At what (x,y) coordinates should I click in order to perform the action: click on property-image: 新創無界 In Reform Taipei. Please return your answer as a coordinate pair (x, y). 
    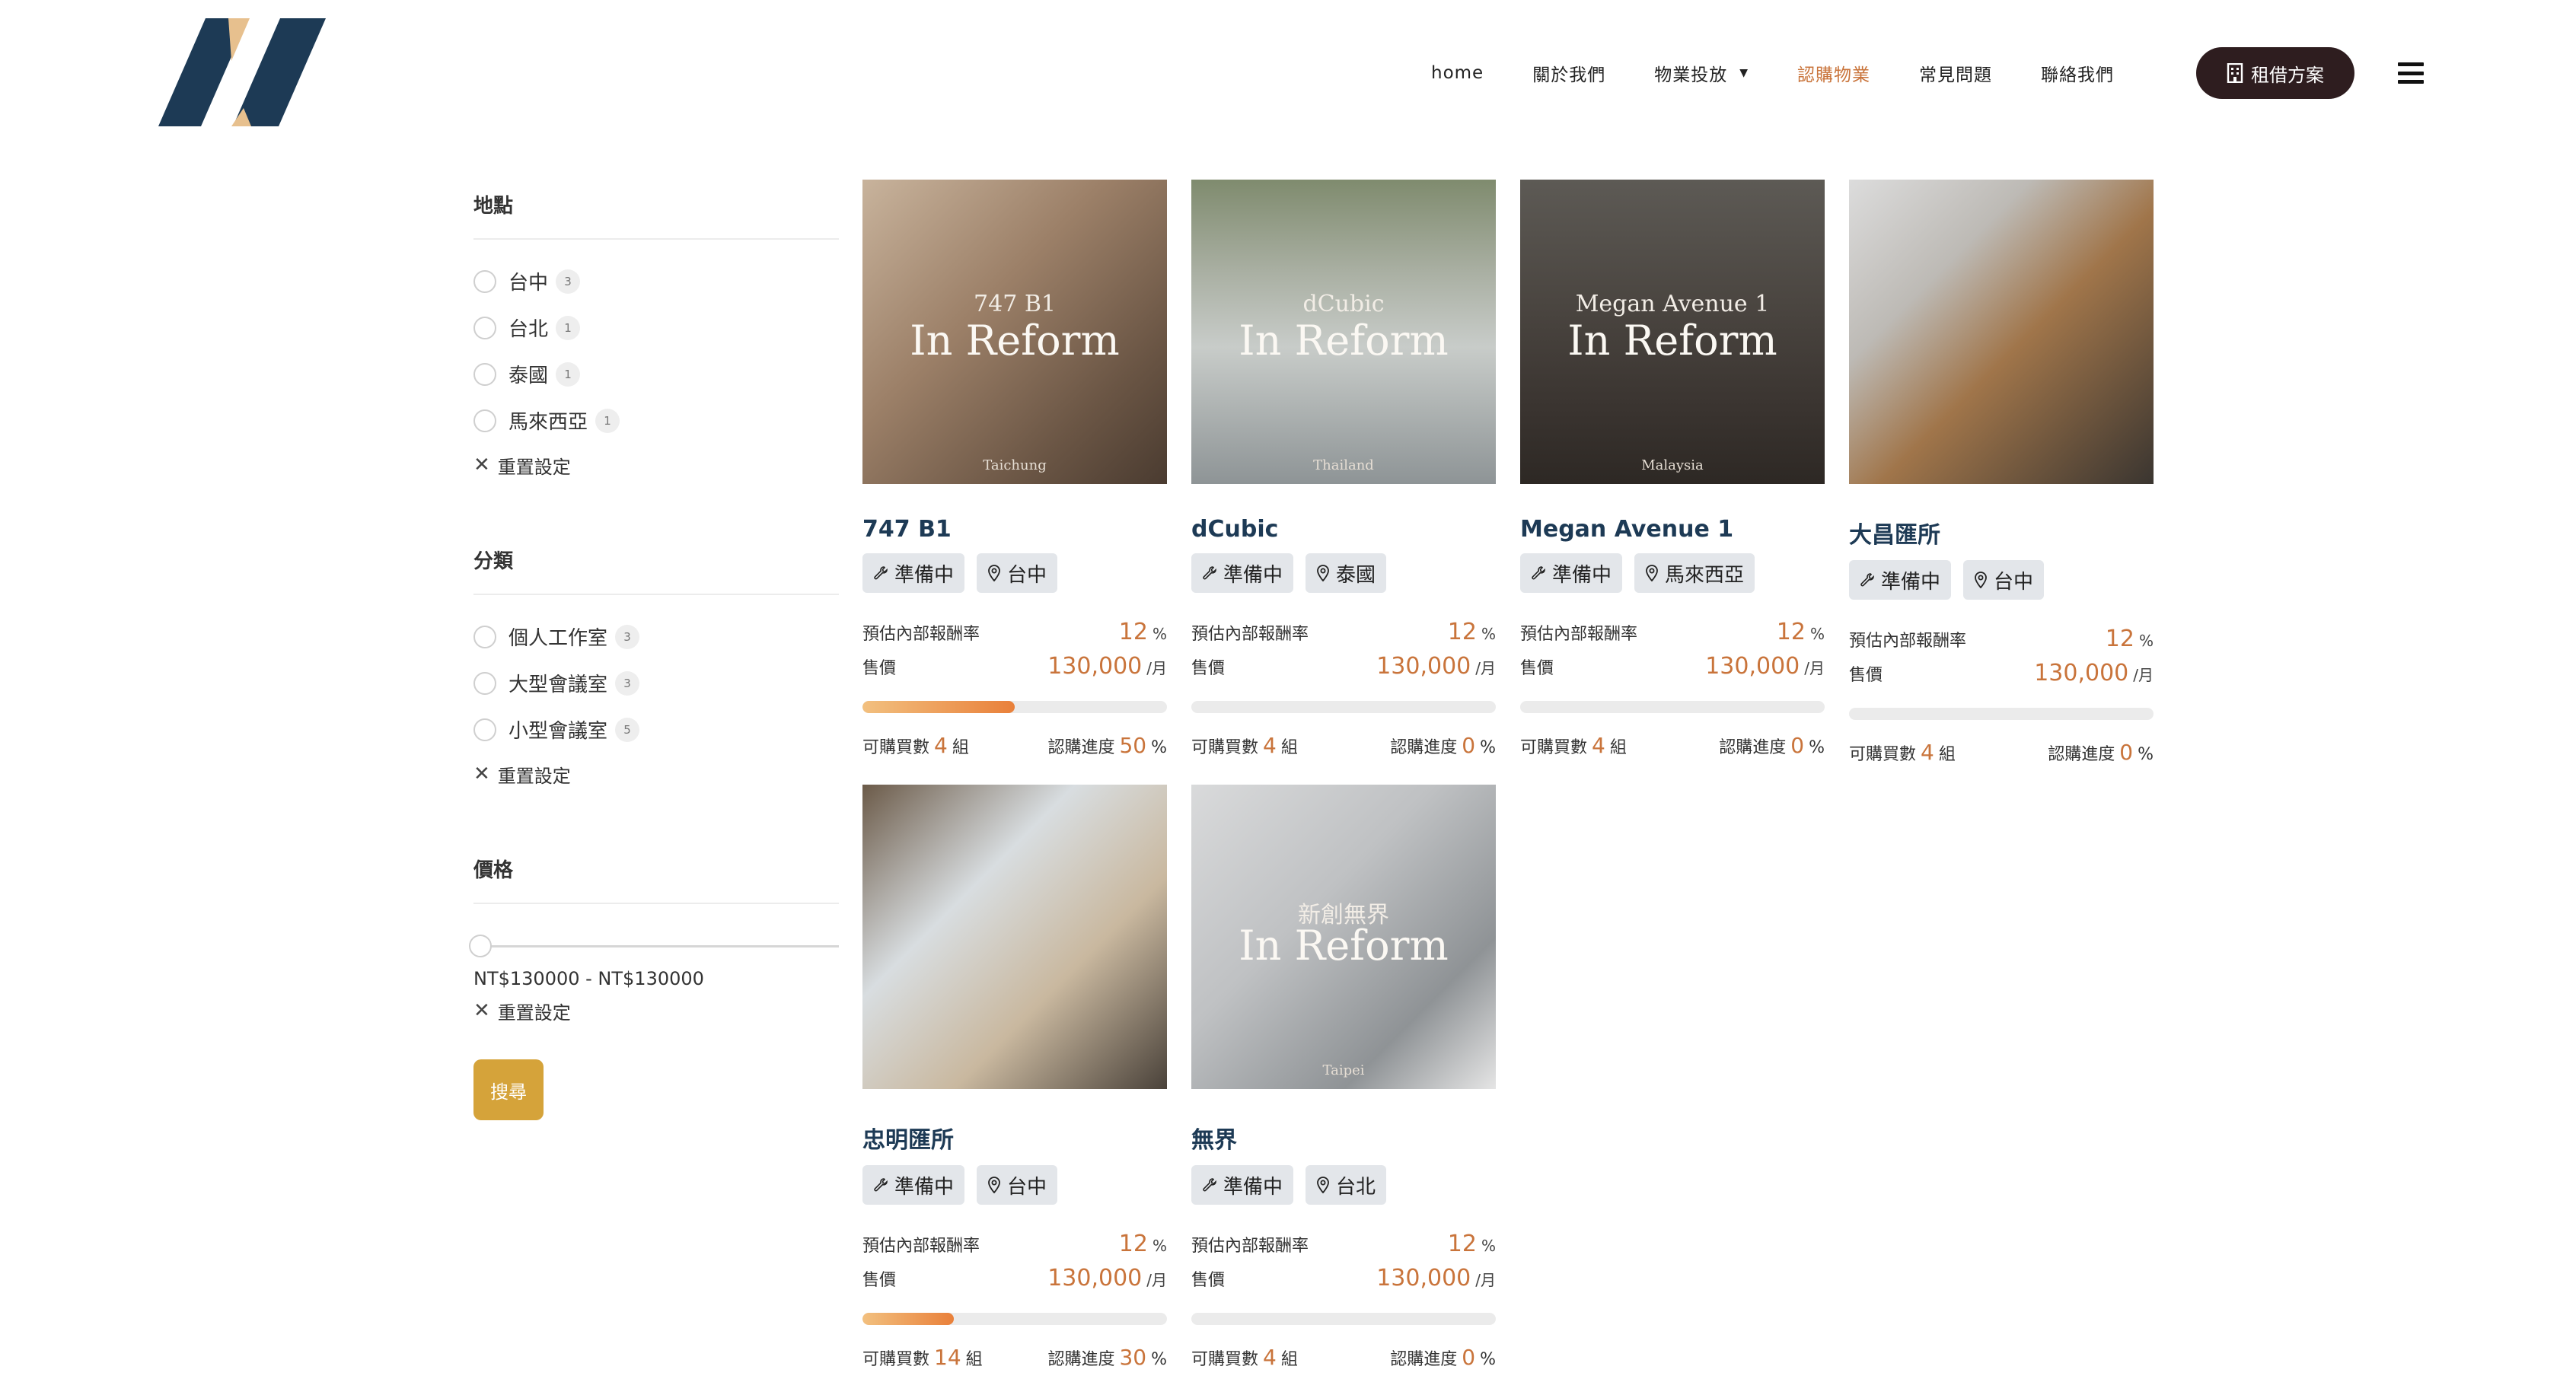
    Looking at the image, I should click on (1344, 937).